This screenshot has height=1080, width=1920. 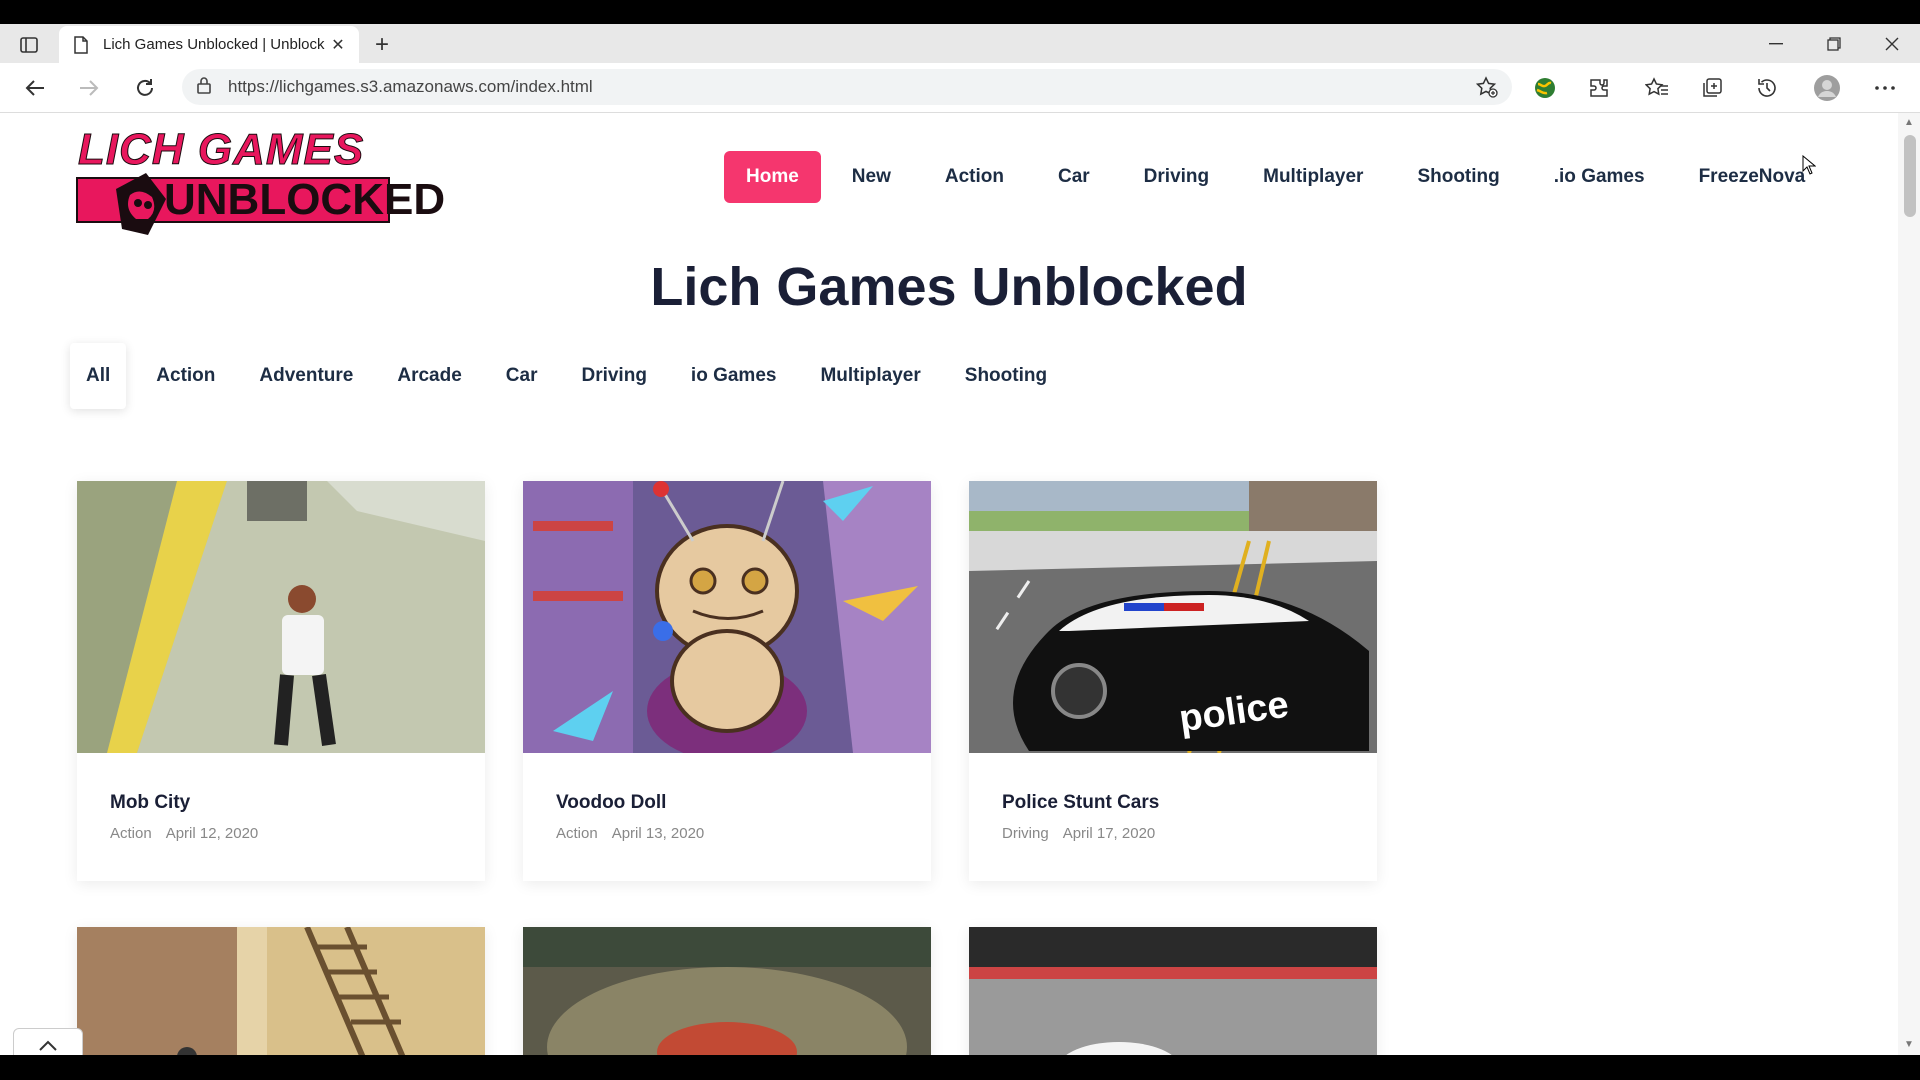 I want to click on tab-actions-icon, so click(x=29, y=45).